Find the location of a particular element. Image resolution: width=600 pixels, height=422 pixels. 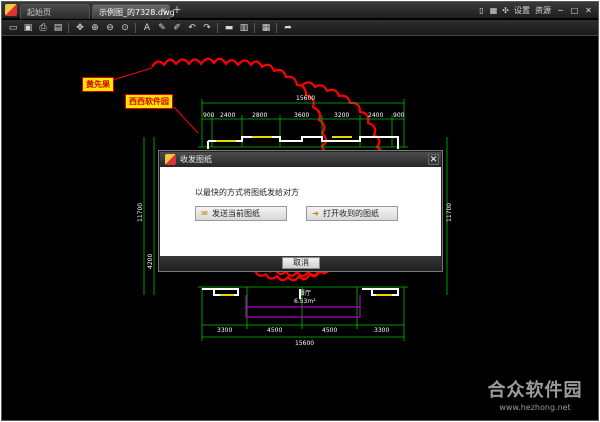

dim-left-sub: 4200 is located at coordinates (150, 261).